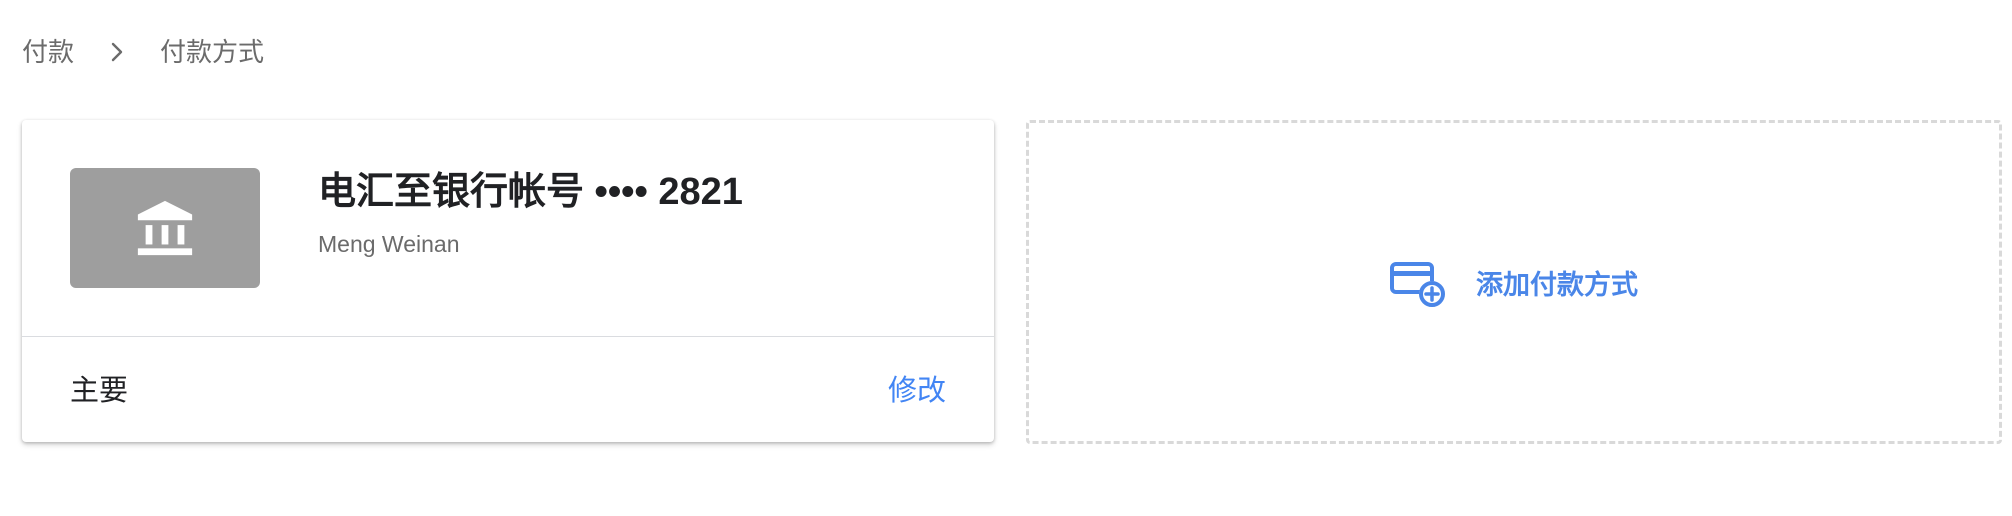 The width and height of the screenshot is (2012, 516). What do you see at coordinates (530, 192) in the screenshot?
I see `payment-method-title: 电汇至银行帐号 •••• 2821` at bounding box center [530, 192].